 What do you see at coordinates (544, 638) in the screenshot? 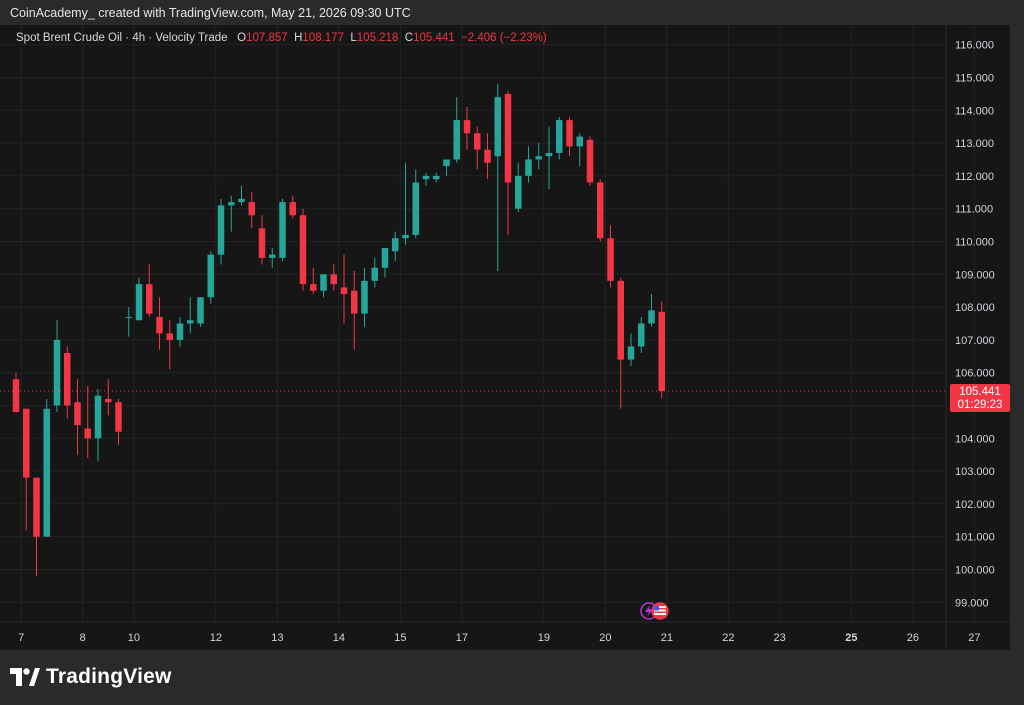
I see `time-tick-label: 19` at bounding box center [544, 638].